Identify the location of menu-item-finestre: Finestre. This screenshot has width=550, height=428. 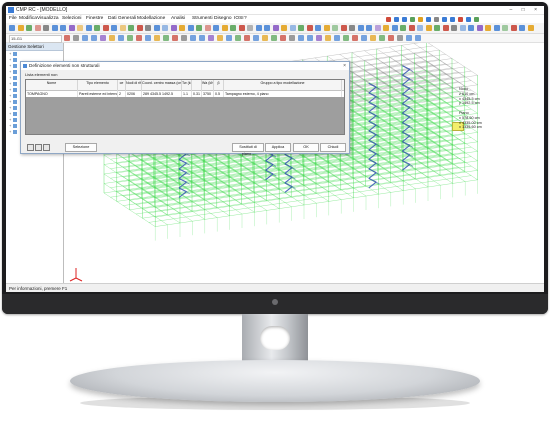
(94, 19).